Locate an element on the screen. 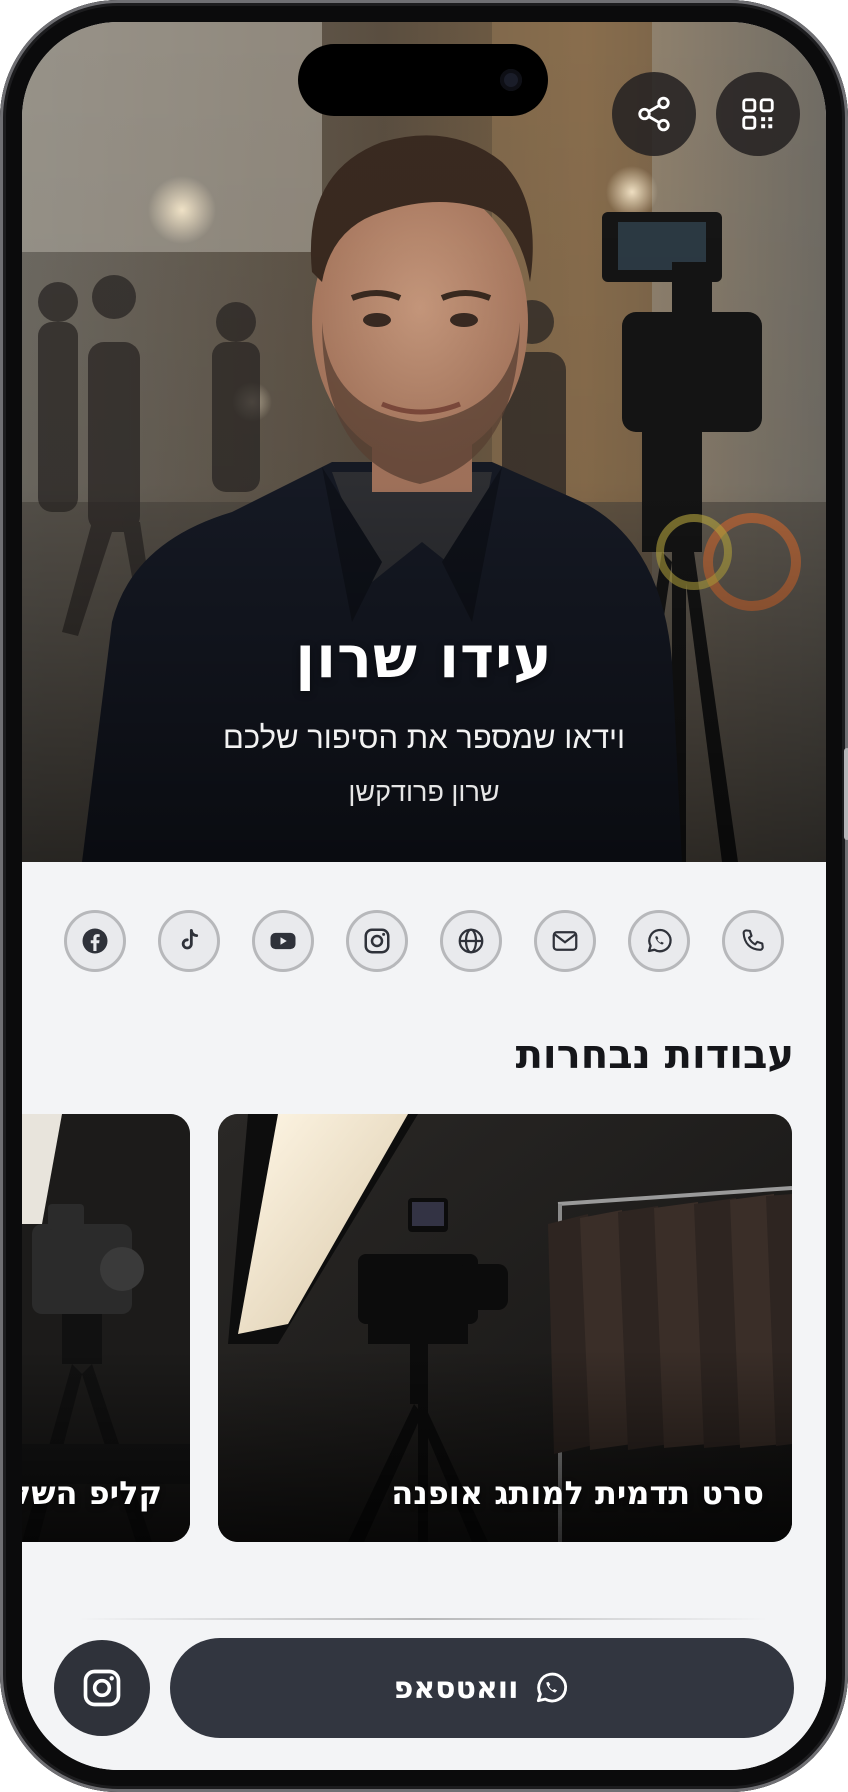 The width and height of the screenshot is (848, 1792). email-link is located at coordinates (565, 941).